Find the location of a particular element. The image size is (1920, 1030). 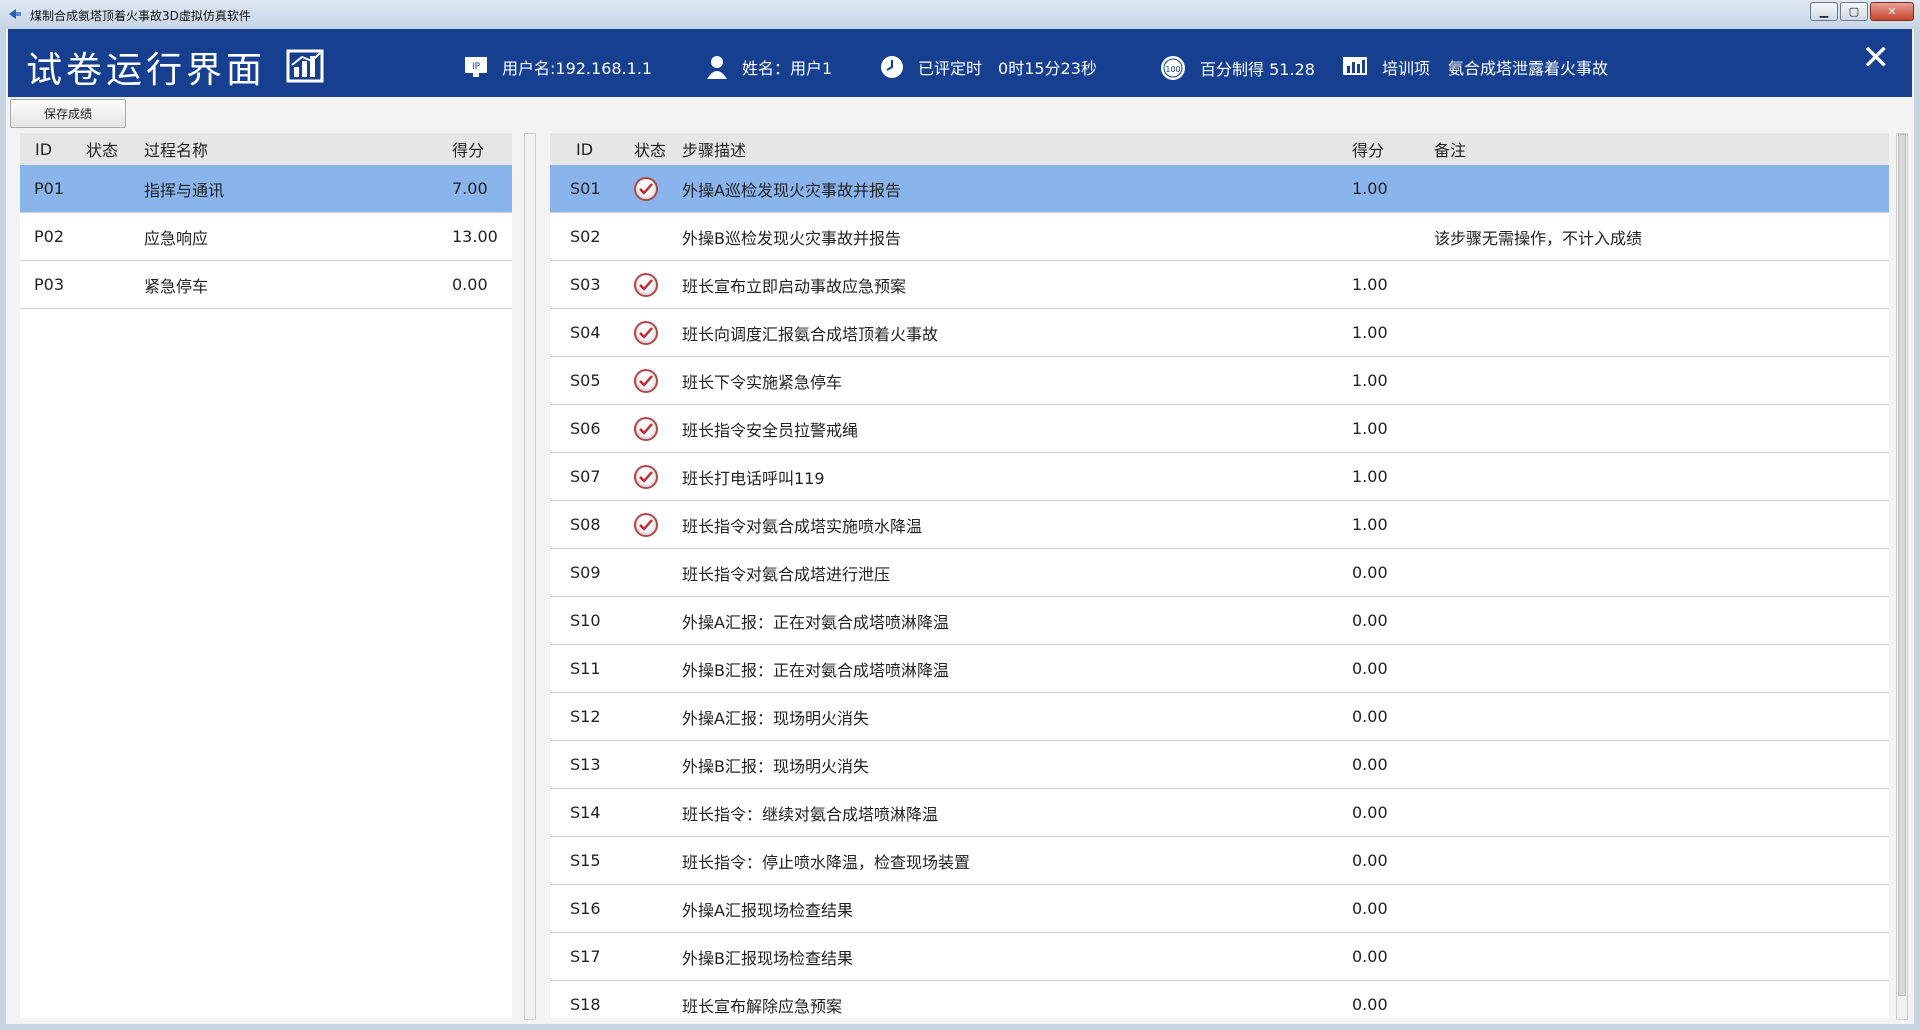

step-id: S12 is located at coordinates (585, 716).